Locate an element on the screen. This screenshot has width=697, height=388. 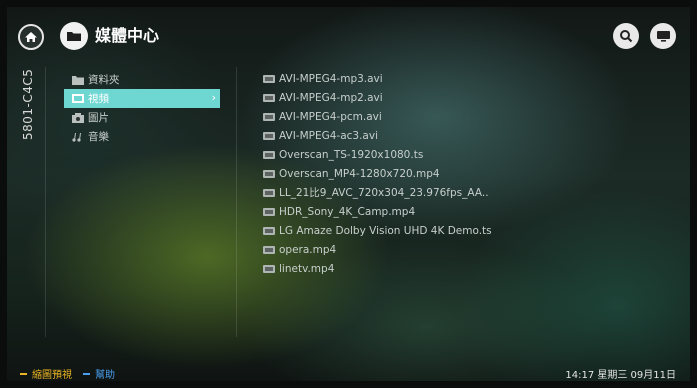
tv-screen-icon is located at coordinates (663, 36).